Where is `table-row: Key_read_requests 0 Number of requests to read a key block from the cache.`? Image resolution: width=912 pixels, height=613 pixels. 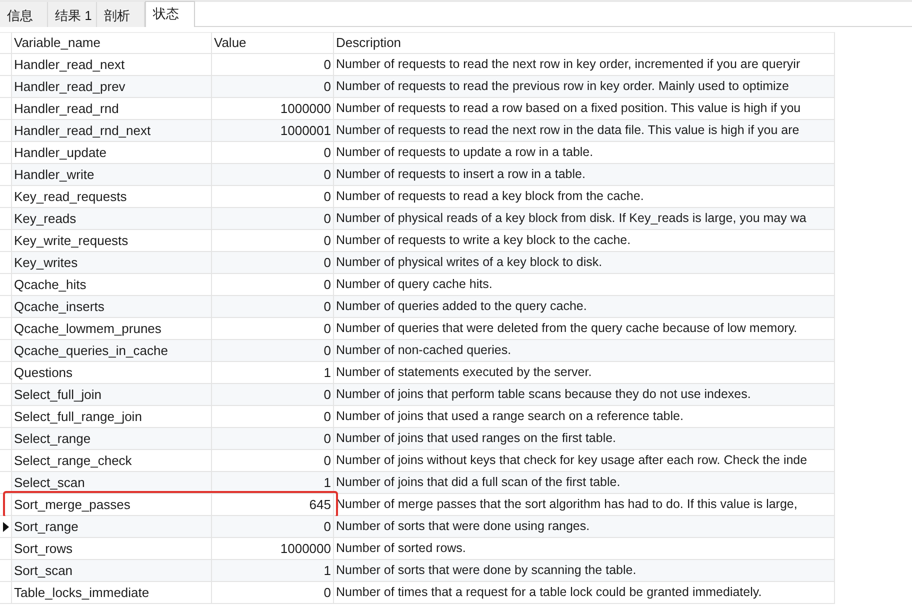 table-row: Key_read_requests 0 Number of requests to read a key block from the cache. is located at coordinates (417, 197).